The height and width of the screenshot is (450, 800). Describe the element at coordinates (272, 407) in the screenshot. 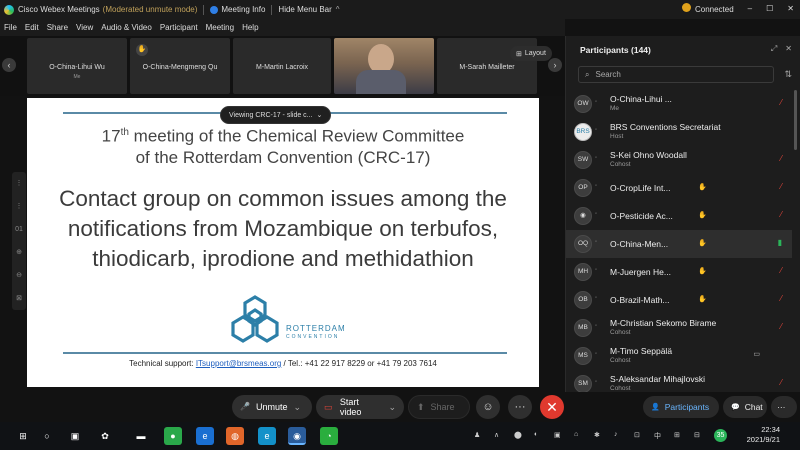

I see `unmute-button: 🎤 Unmute ⌄` at that location.